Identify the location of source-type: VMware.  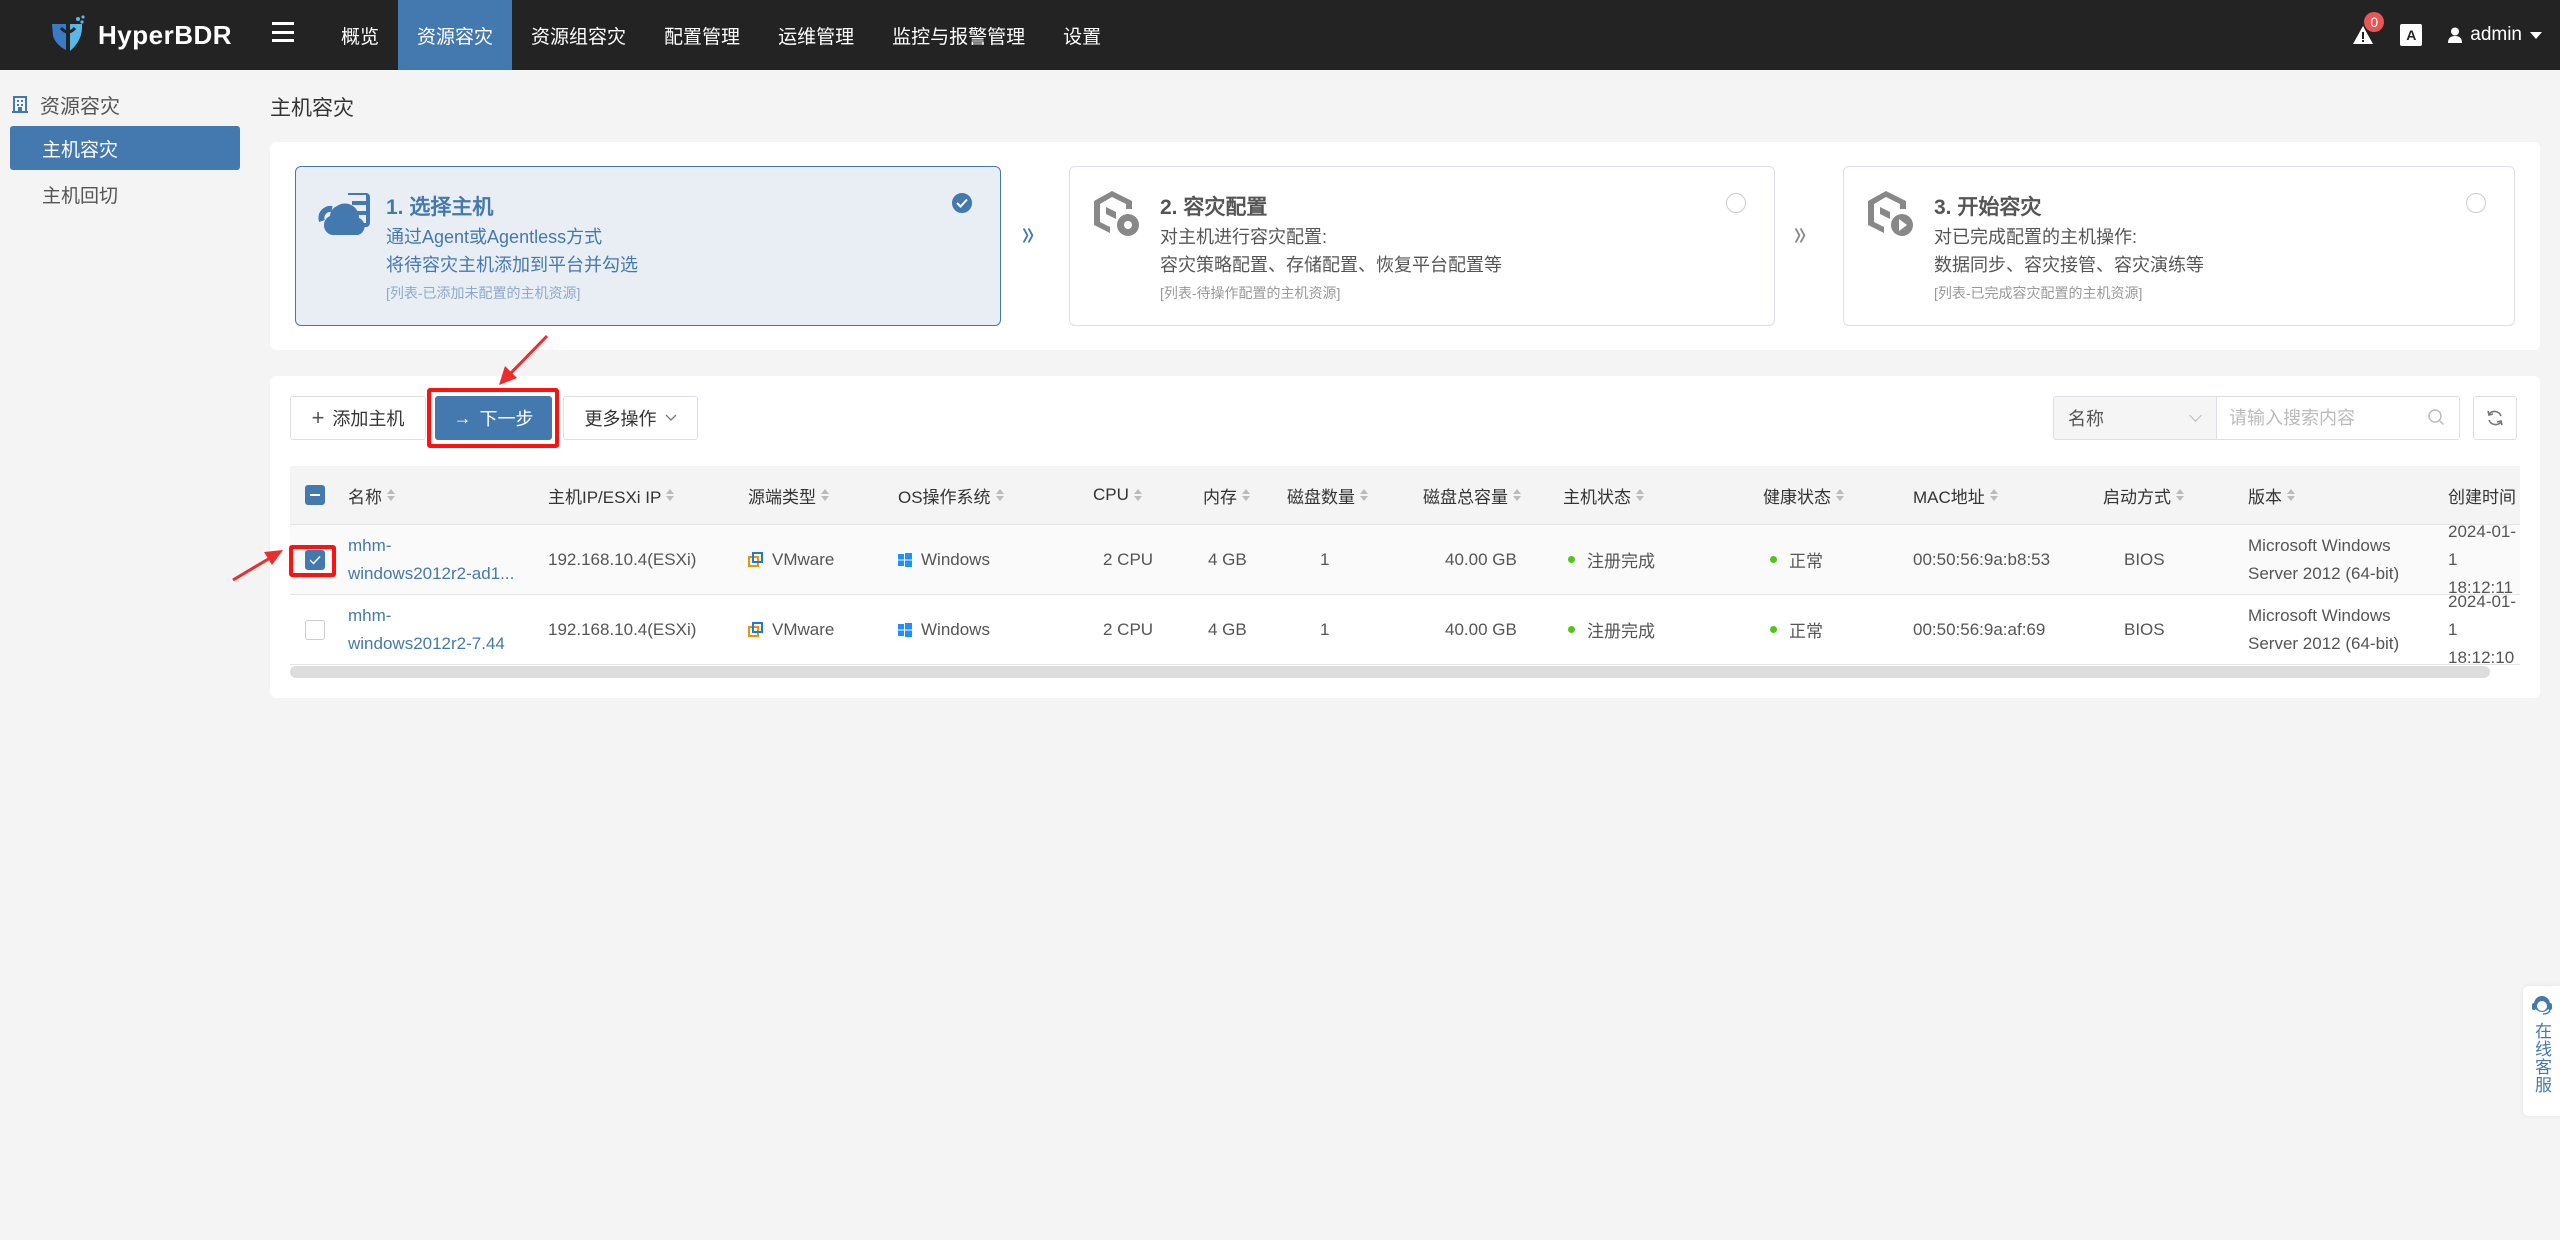
(791, 559).